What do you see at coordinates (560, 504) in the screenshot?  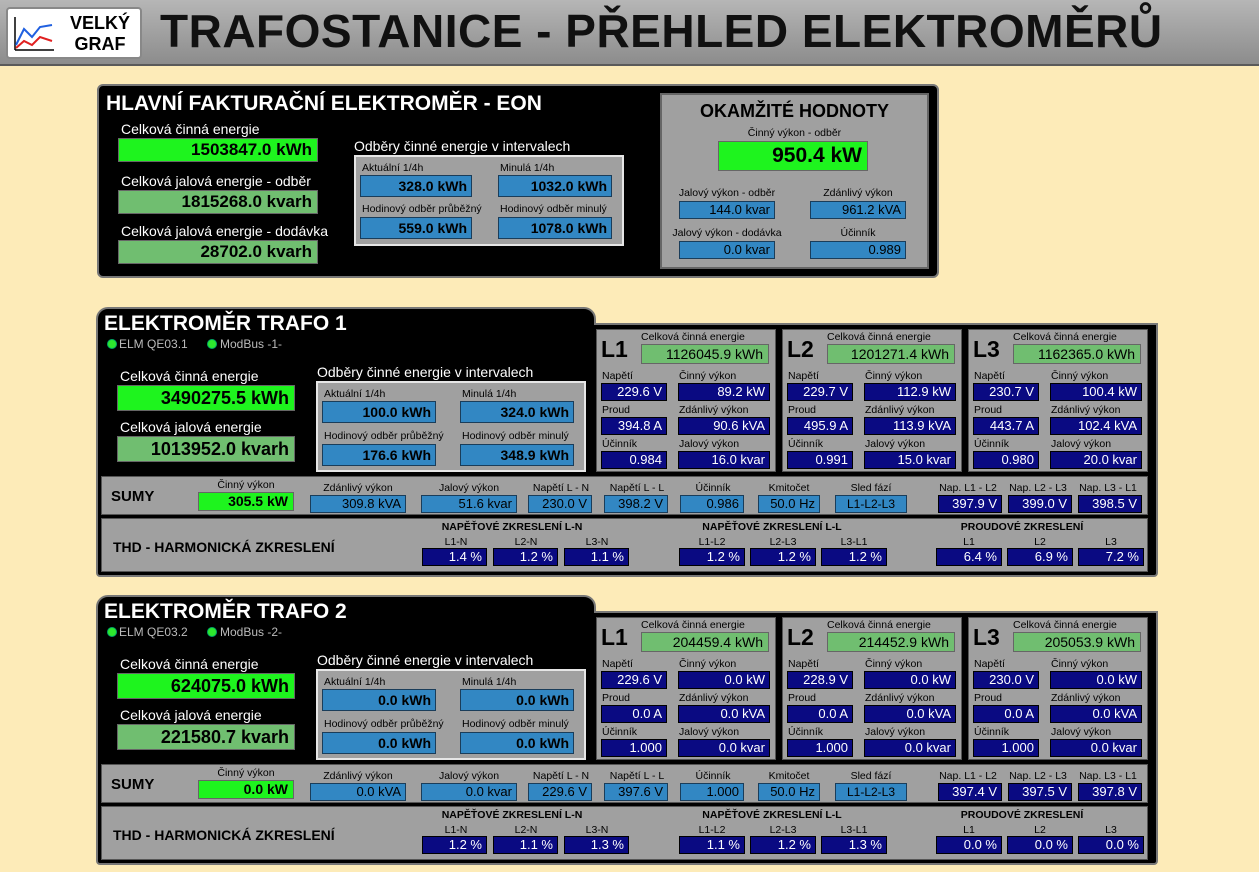 I see `sum-uln-value: 230.0 V` at bounding box center [560, 504].